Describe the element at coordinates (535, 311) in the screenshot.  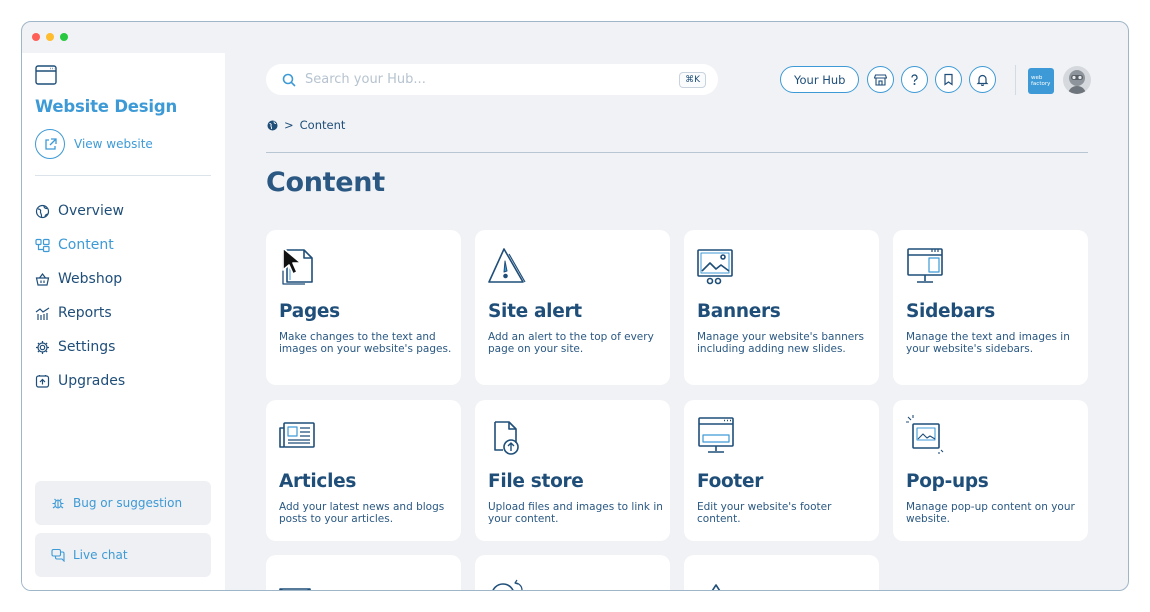
I see `card-title: Site alert` at that location.